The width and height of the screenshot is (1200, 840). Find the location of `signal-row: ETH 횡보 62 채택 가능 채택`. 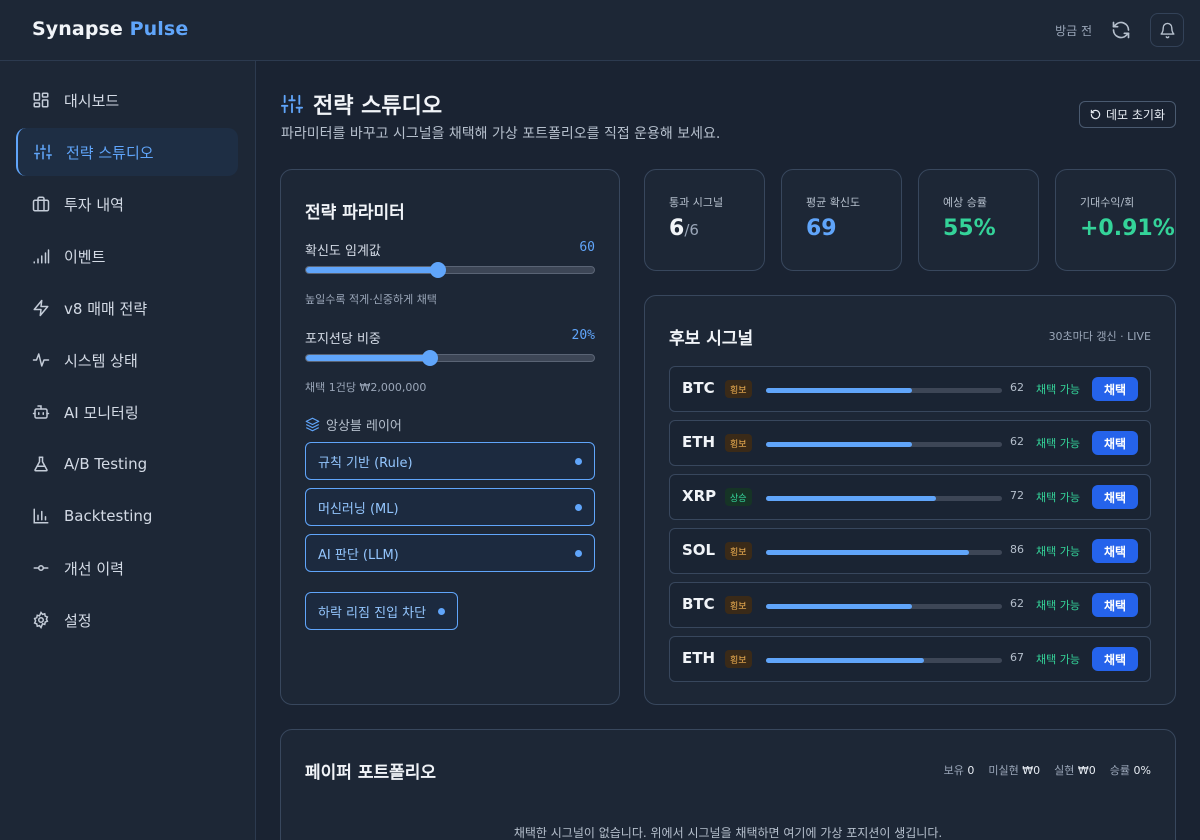

signal-row: ETH 횡보 62 채택 가능 채택 is located at coordinates (910, 443).